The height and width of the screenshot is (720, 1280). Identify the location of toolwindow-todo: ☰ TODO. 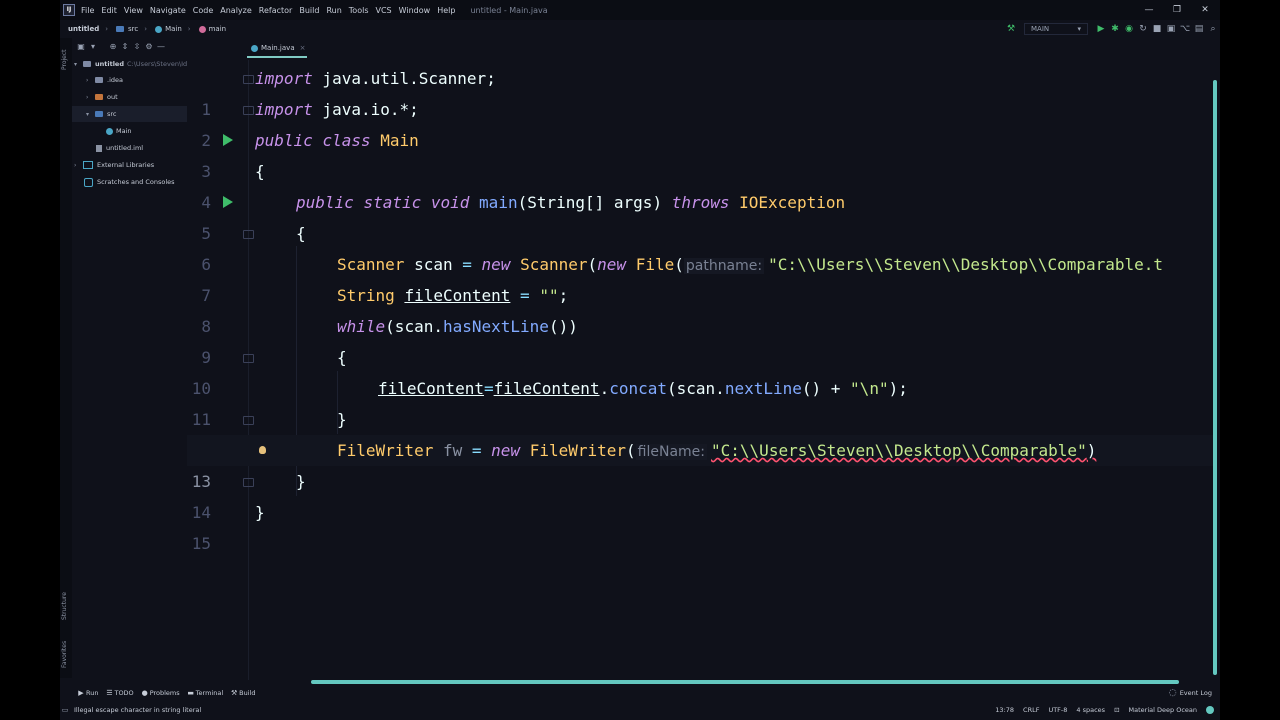
(118, 693).